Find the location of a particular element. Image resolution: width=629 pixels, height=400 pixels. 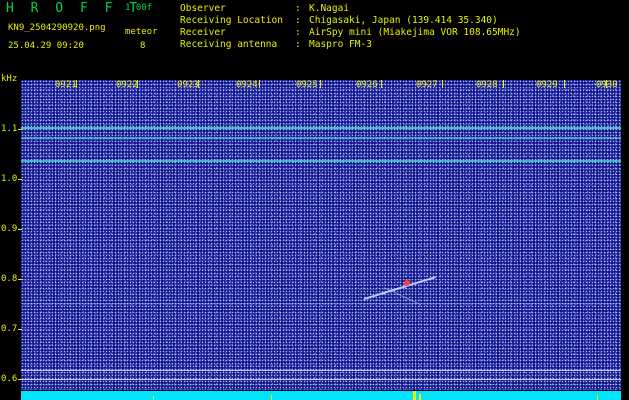

signal-level-bar is located at coordinates (321, 395).